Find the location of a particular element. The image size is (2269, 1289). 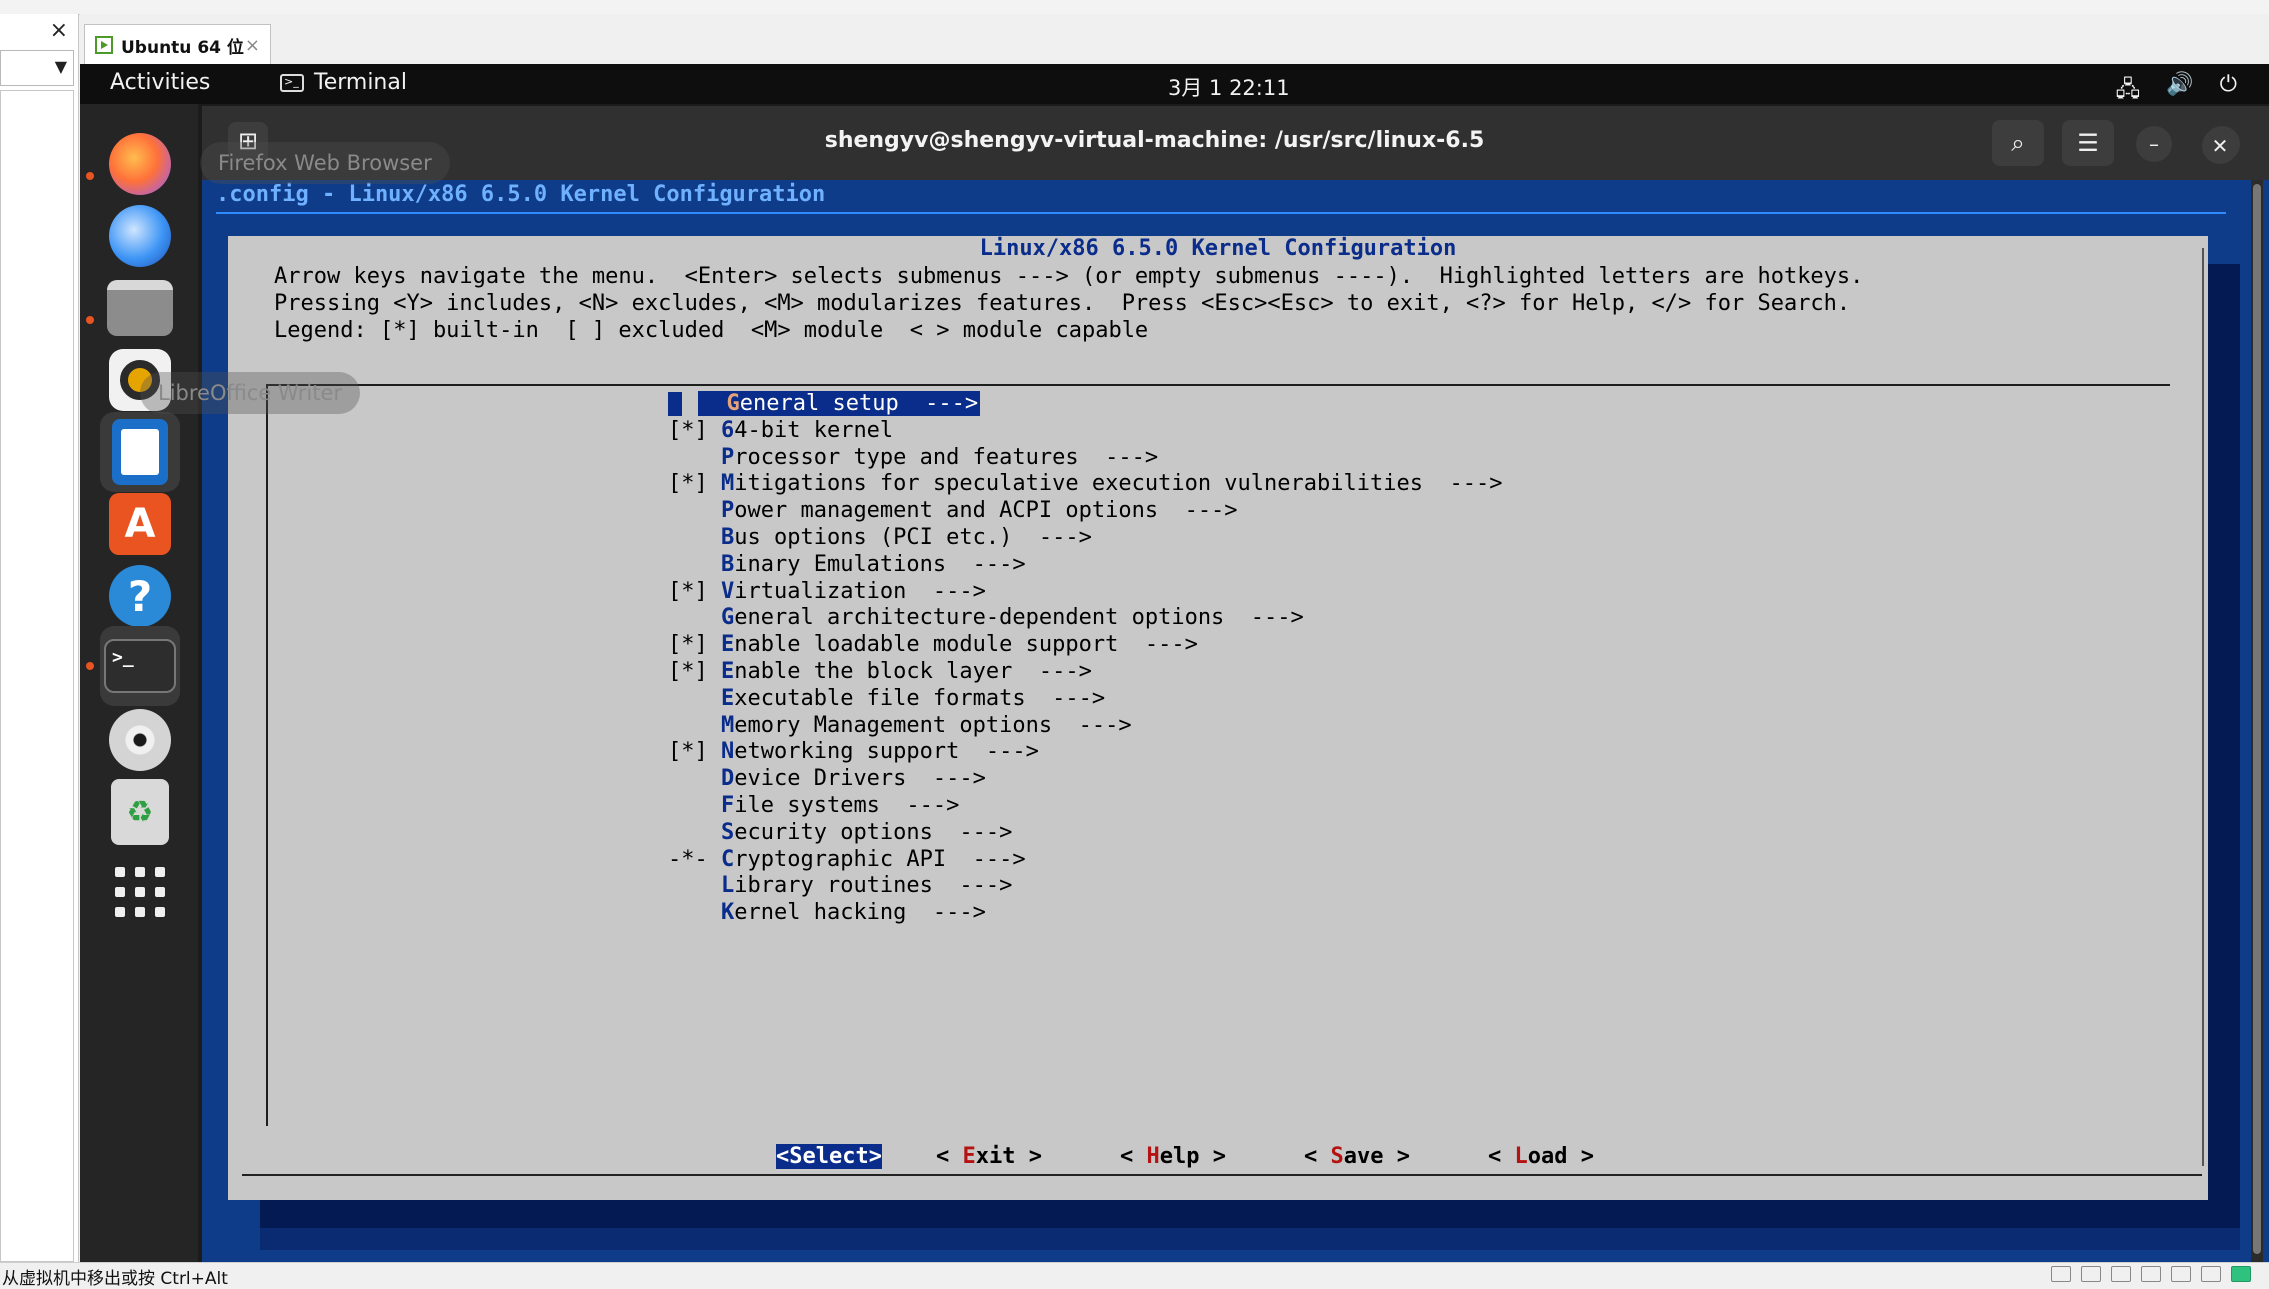

button-help: < Help > is located at coordinates (1173, 1156).